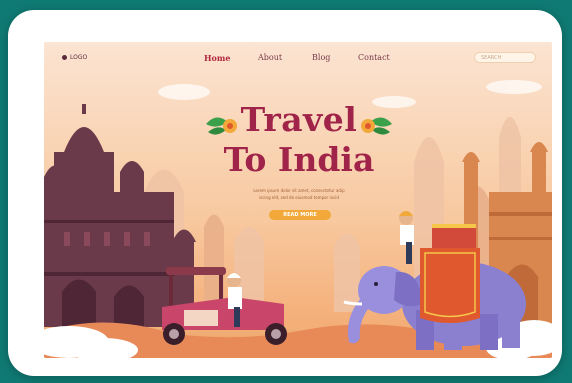 Image resolution: width=572 pixels, height=383 pixels. Describe the element at coordinates (64, 57) in the screenshot. I see `logo-dot-icon` at that location.